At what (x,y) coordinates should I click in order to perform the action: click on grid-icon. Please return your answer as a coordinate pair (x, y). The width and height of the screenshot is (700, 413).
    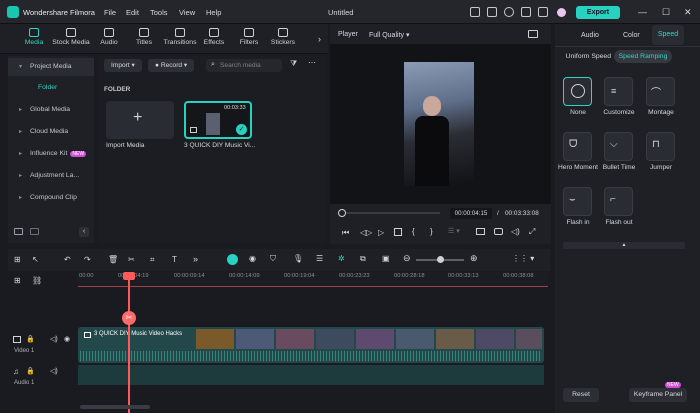
    Looking at the image, I should click on (543, 12).